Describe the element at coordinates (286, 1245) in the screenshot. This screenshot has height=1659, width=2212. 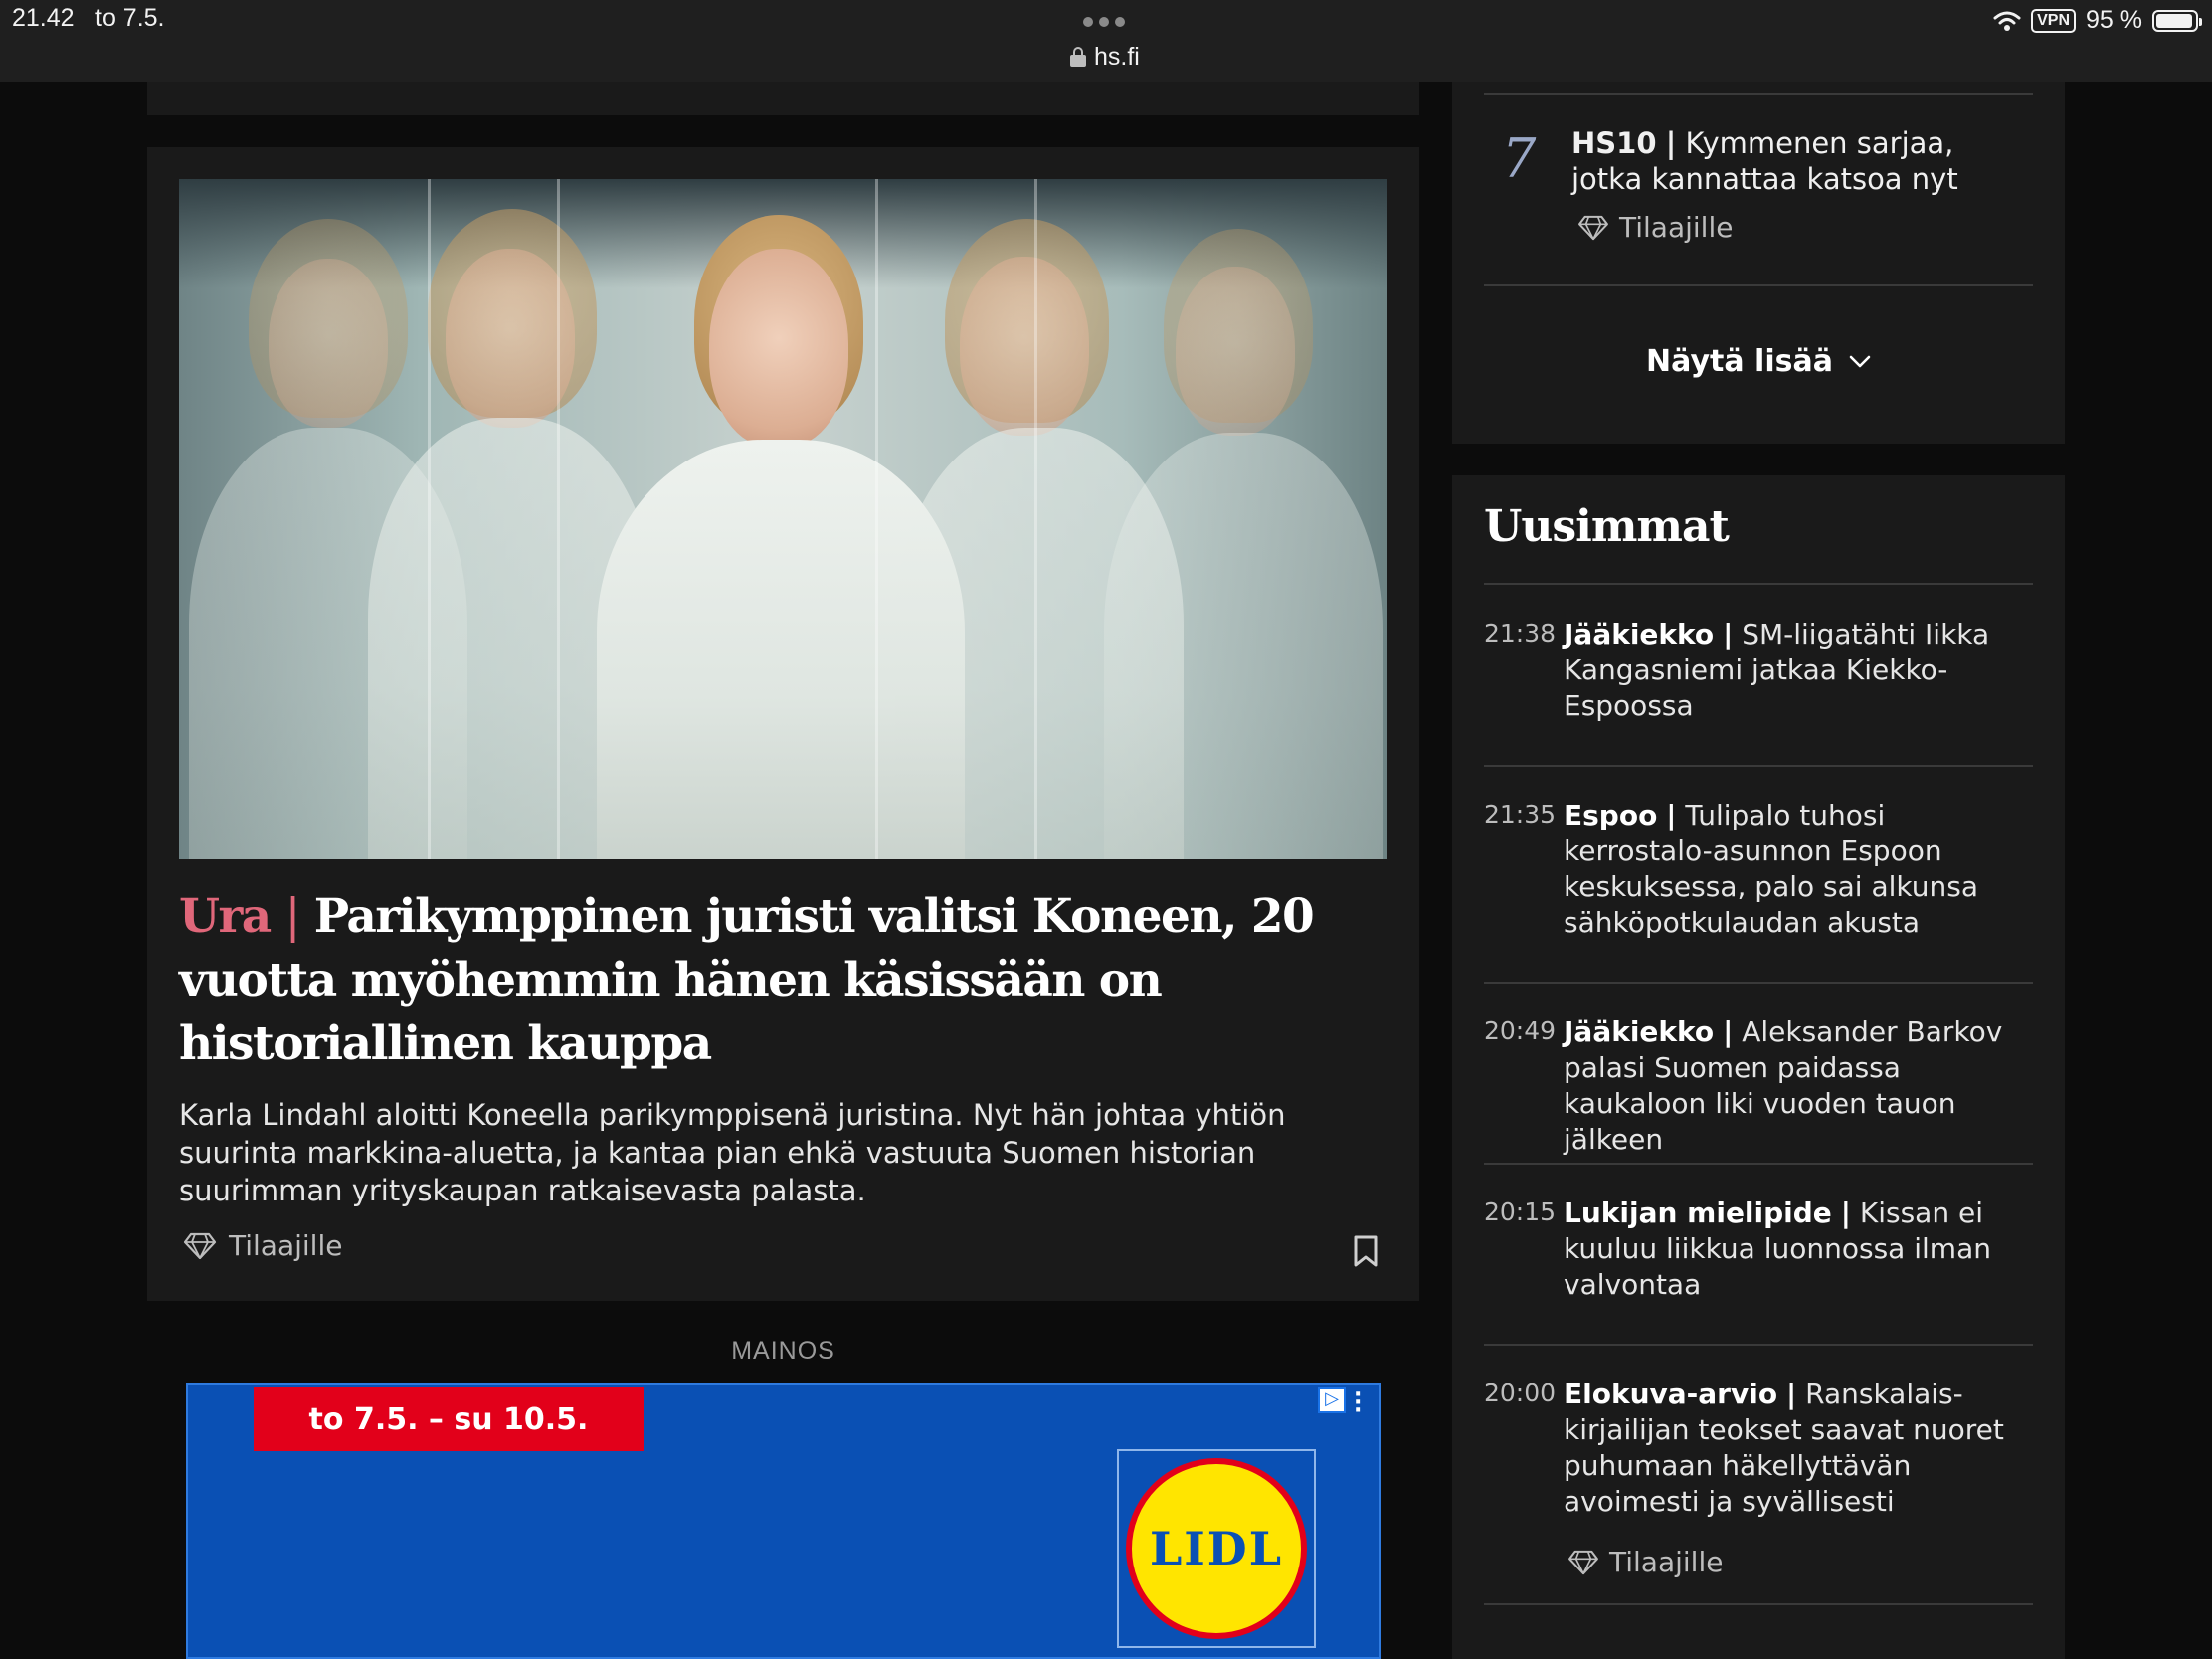
I see `subscriber-label: Tilaajille` at that location.